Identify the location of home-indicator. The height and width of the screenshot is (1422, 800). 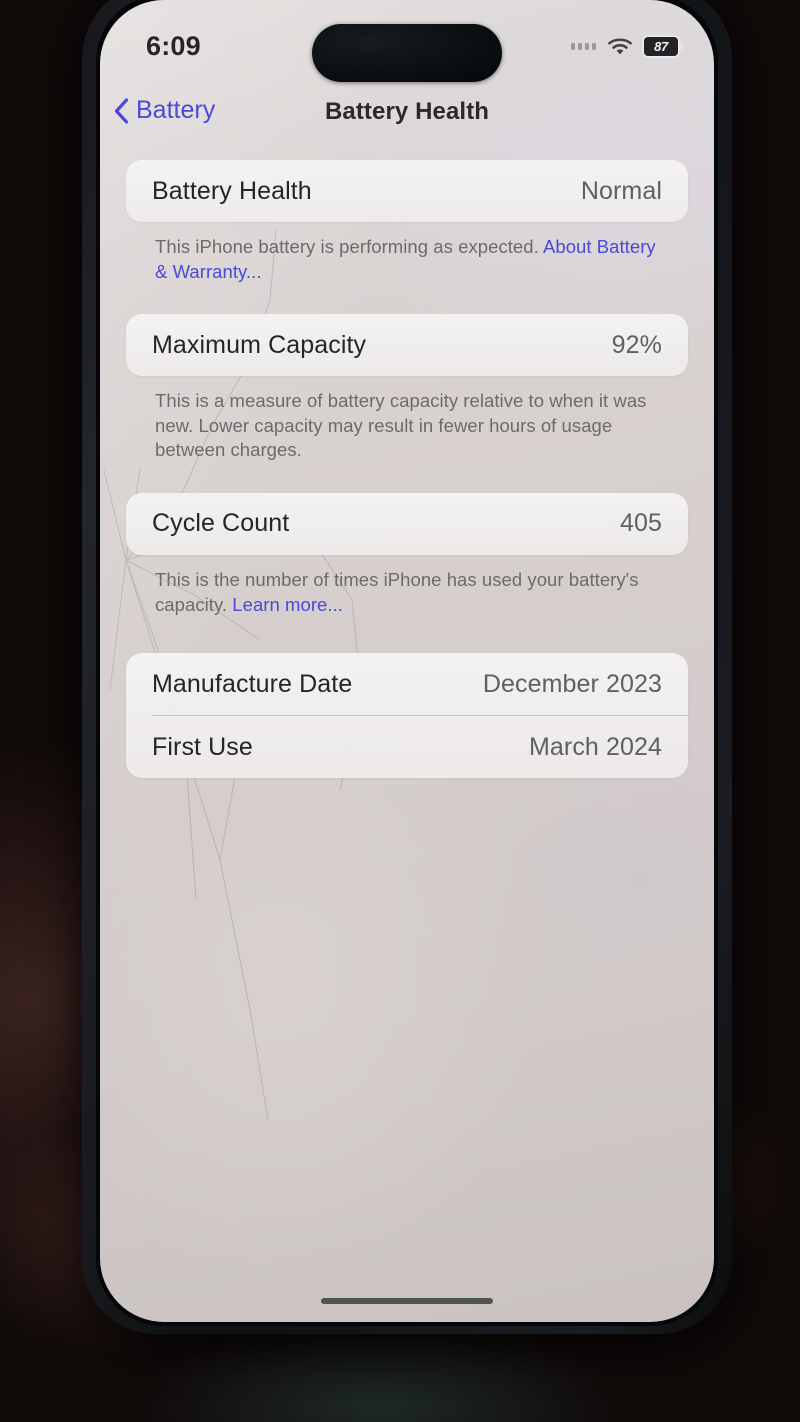
(407, 1301).